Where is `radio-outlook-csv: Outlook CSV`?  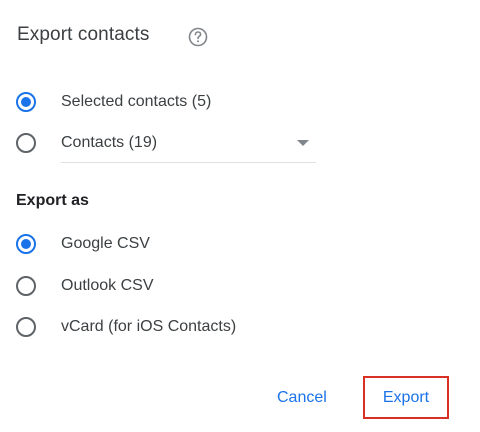
radio-outlook-csv: Outlook CSV is located at coordinates (84, 286).